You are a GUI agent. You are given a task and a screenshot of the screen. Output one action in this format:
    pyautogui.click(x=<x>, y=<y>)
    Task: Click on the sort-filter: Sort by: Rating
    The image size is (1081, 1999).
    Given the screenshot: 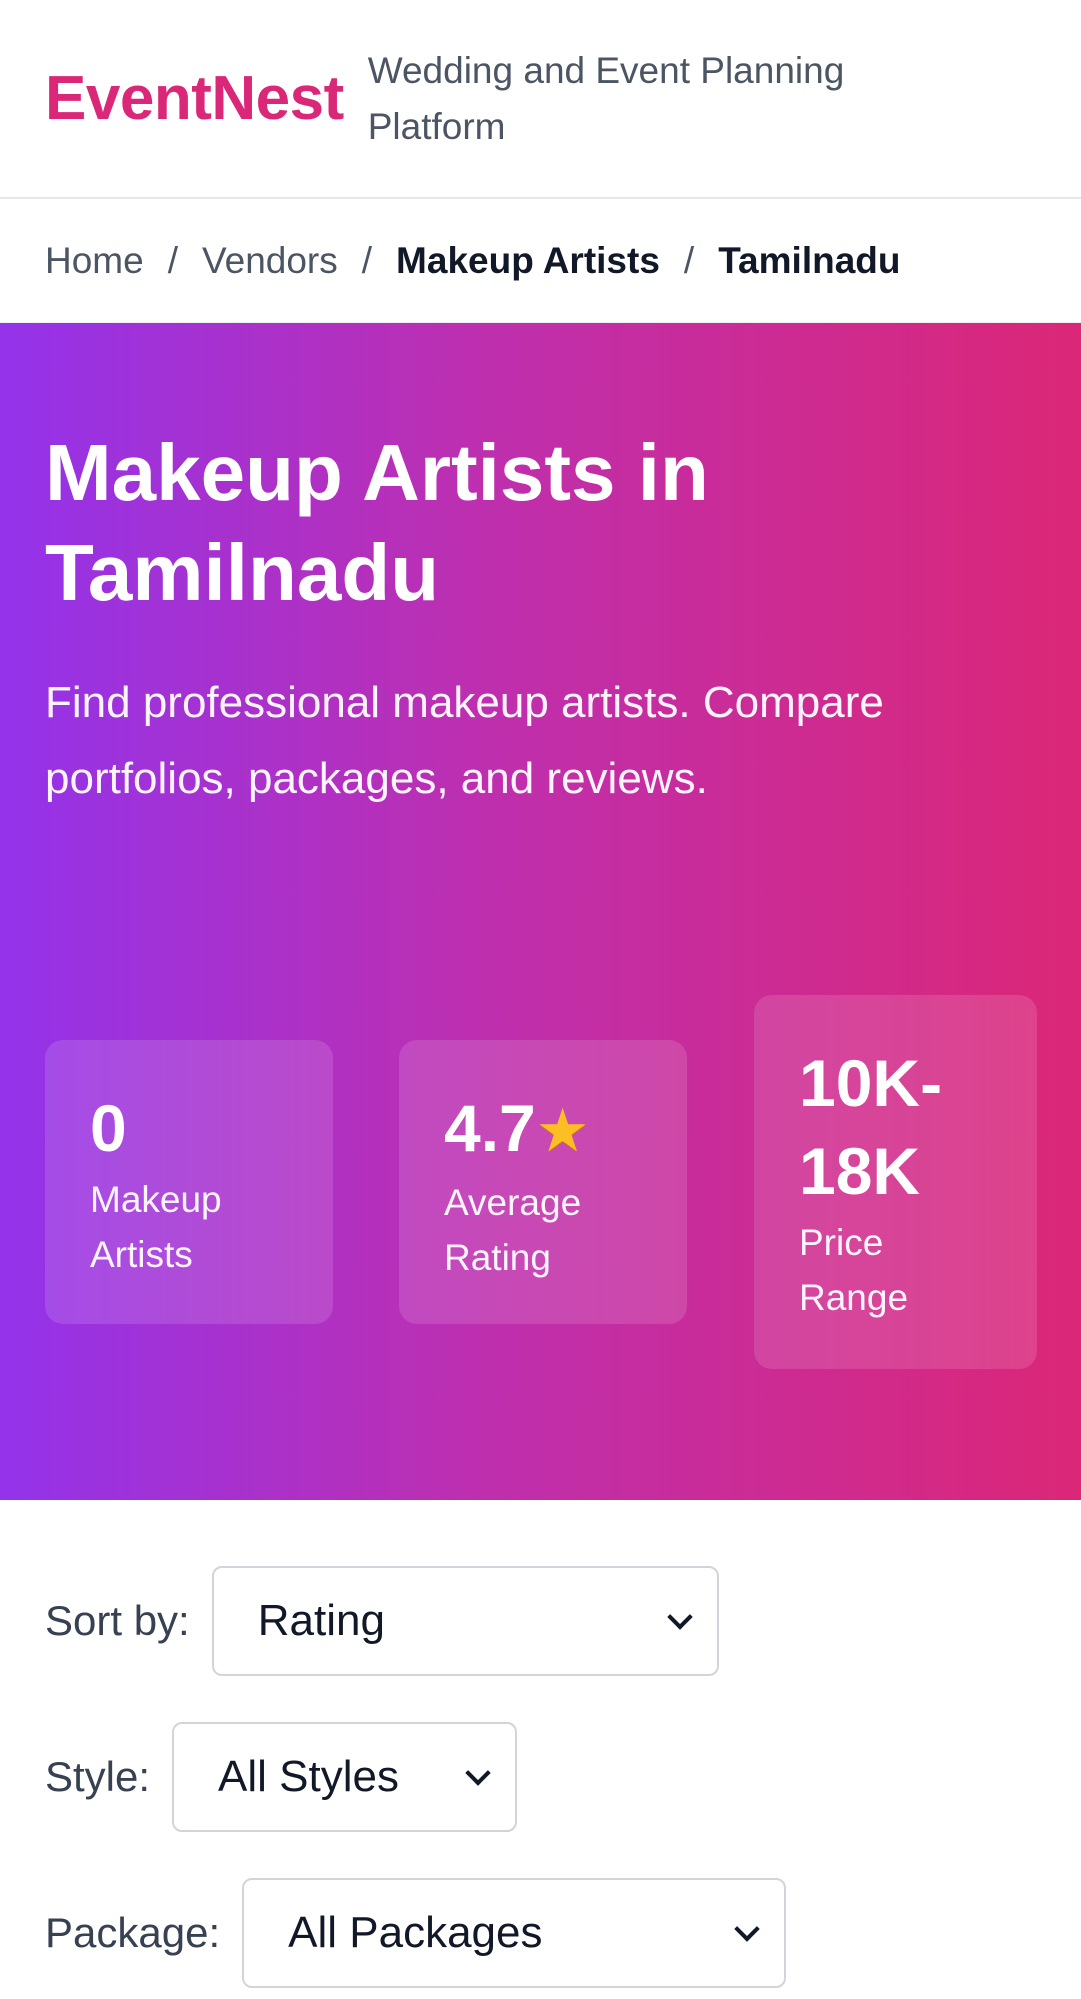 What is the action you would take?
    pyautogui.click(x=540, y=1621)
    